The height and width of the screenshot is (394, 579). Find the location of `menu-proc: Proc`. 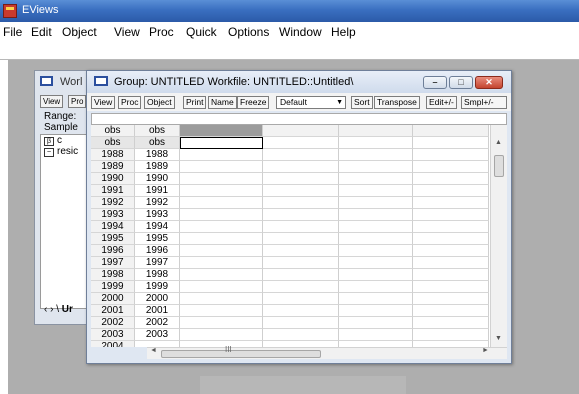

menu-proc: Proc is located at coordinates (161, 32).